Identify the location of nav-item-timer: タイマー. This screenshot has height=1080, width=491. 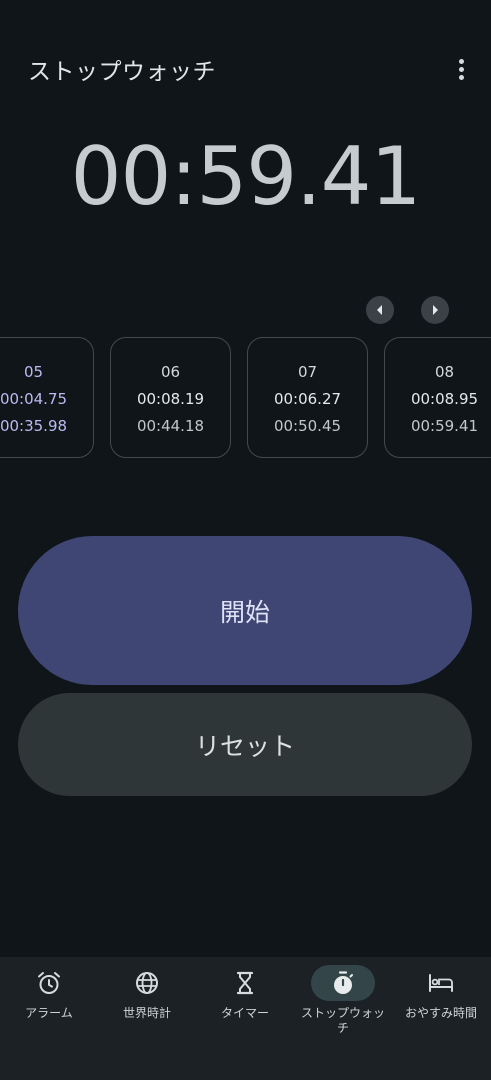
(245, 1018).